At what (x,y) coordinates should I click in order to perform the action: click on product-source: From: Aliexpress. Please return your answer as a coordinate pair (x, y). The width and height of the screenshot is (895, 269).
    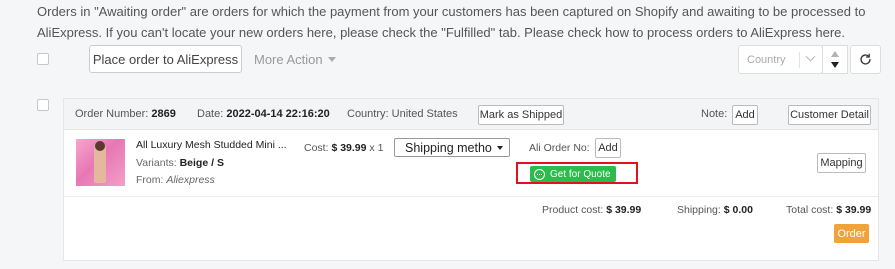
    Looking at the image, I should click on (175, 180).